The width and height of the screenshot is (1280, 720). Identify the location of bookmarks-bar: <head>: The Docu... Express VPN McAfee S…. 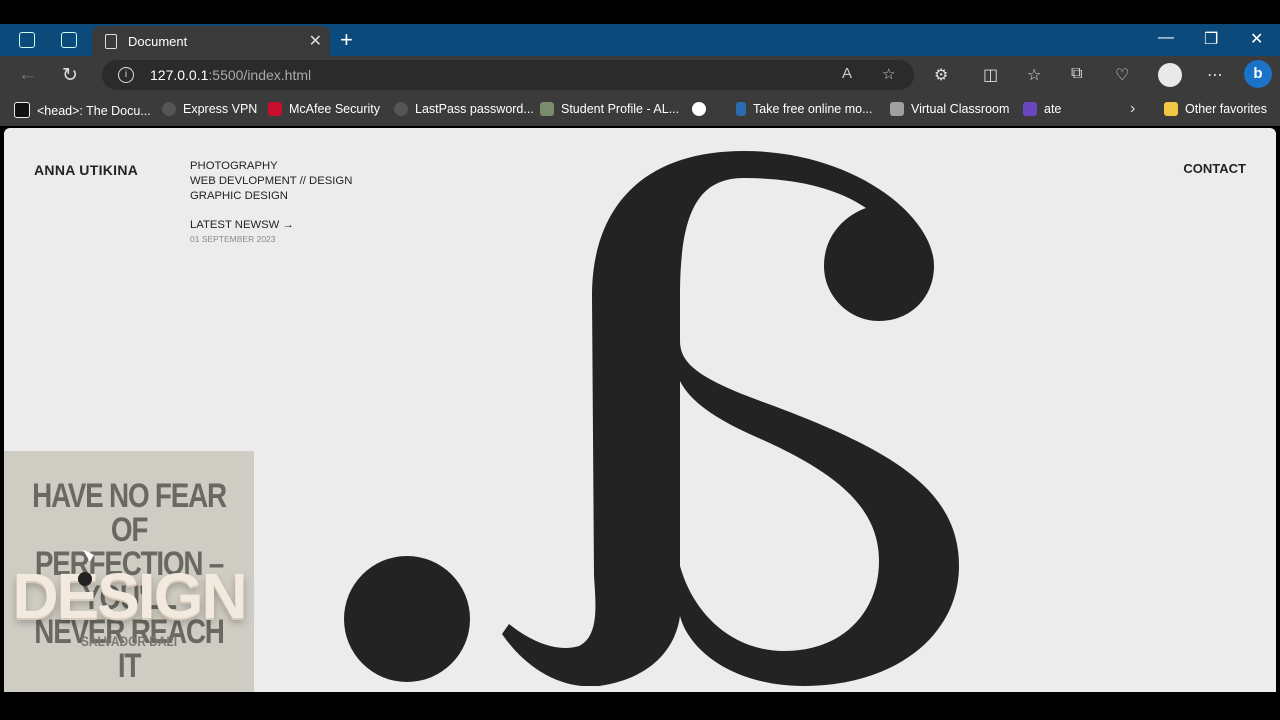
(640, 110).